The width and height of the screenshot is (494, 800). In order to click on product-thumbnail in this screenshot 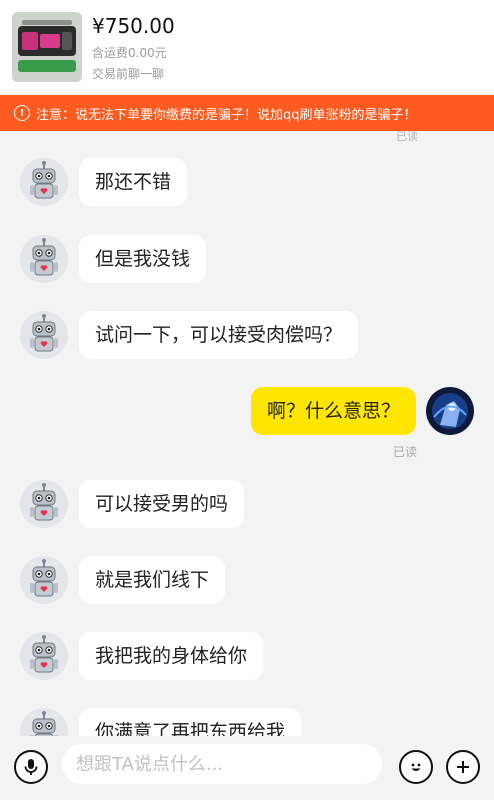, I will do `click(47, 47)`.